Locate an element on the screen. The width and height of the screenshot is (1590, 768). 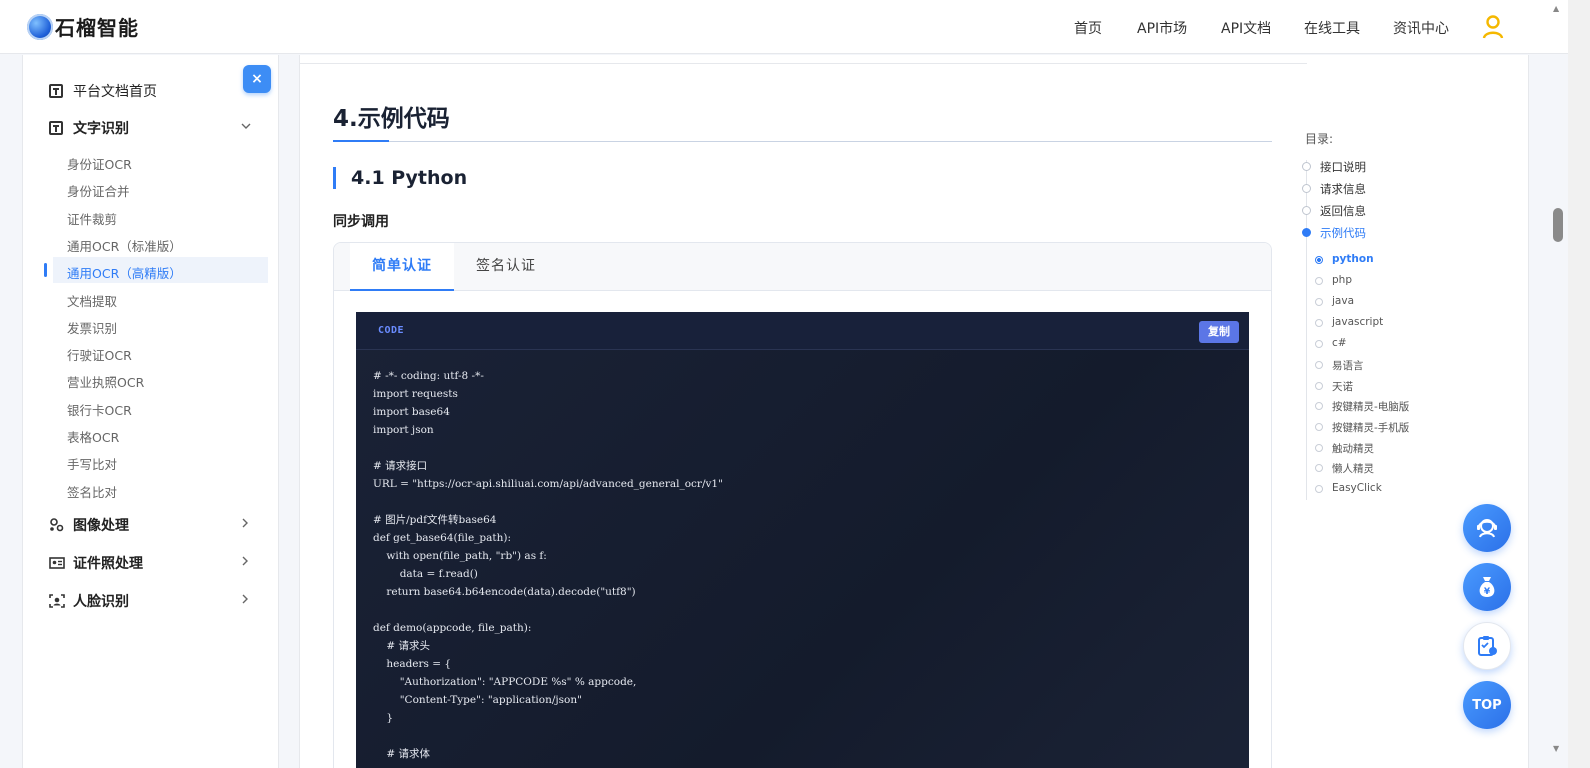
nav-api-market: API市场 is located at coordinates (1162, 28).